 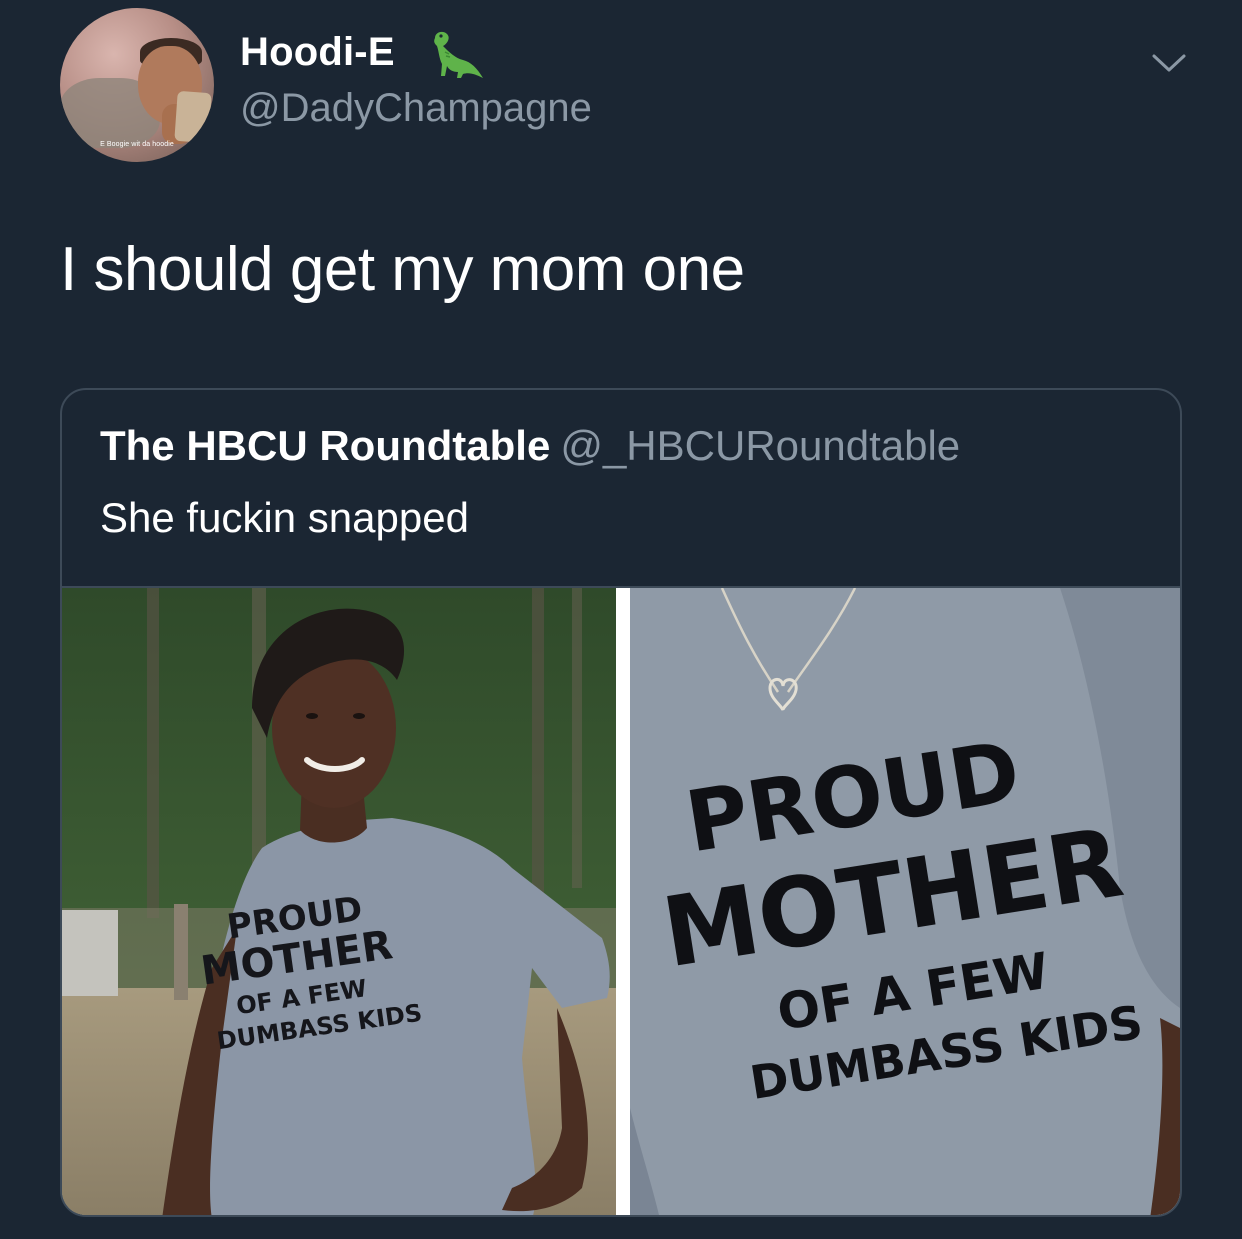 I want to click on quoted-tweet-header: The HBCU Roundtable @_HBCURoundtable, so click(x=530, y=446).